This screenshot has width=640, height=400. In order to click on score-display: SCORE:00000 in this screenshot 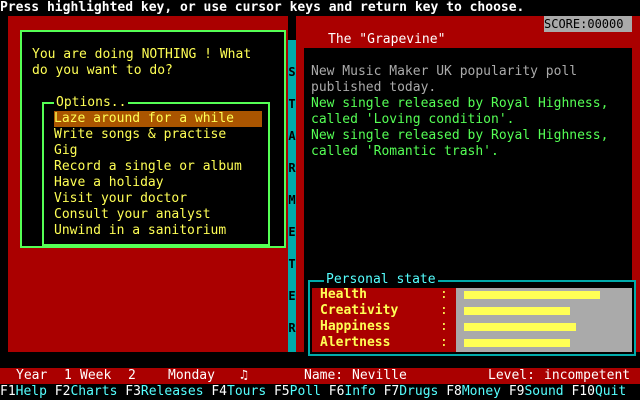, I will do `click(588, 24)`.